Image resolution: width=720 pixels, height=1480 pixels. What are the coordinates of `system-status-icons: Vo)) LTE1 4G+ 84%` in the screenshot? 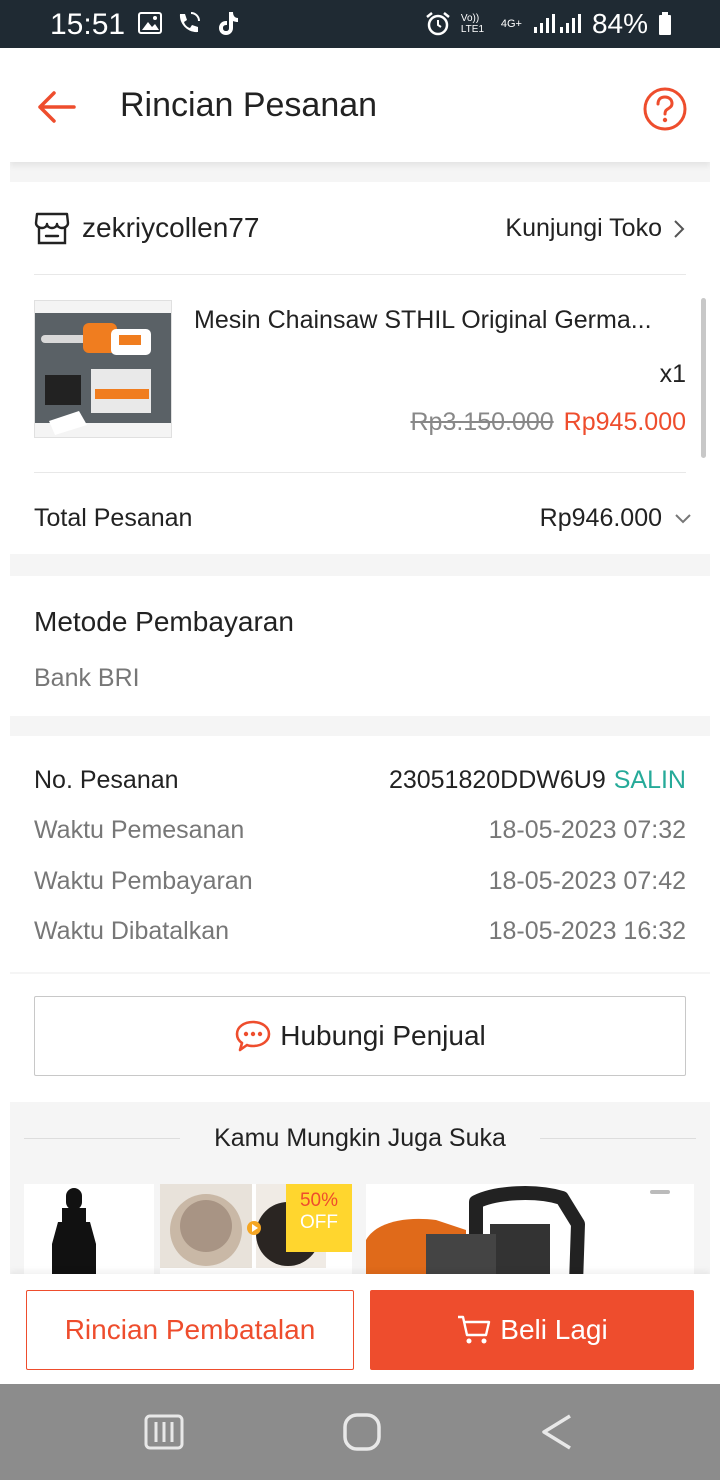 It's located at (548, 24).